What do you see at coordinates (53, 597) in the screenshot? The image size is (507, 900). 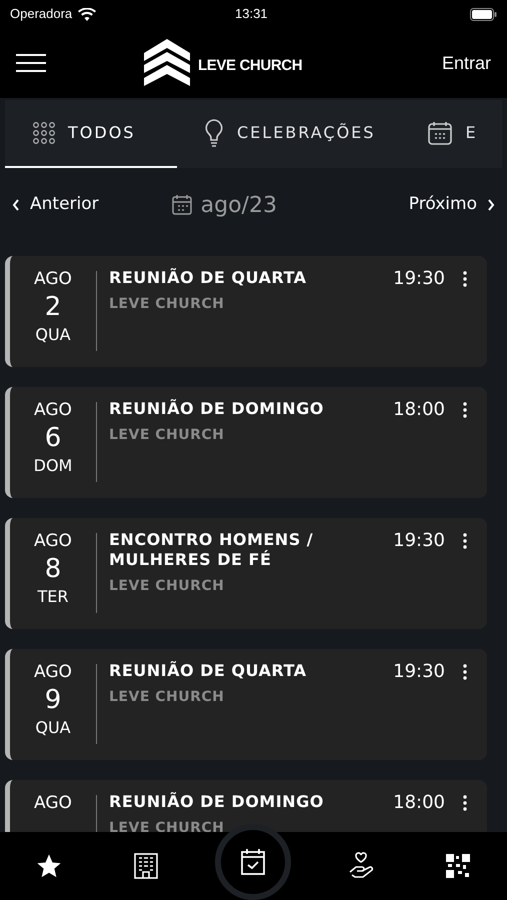 I see `event-weekday: TER` at bounding box center [53, 597].